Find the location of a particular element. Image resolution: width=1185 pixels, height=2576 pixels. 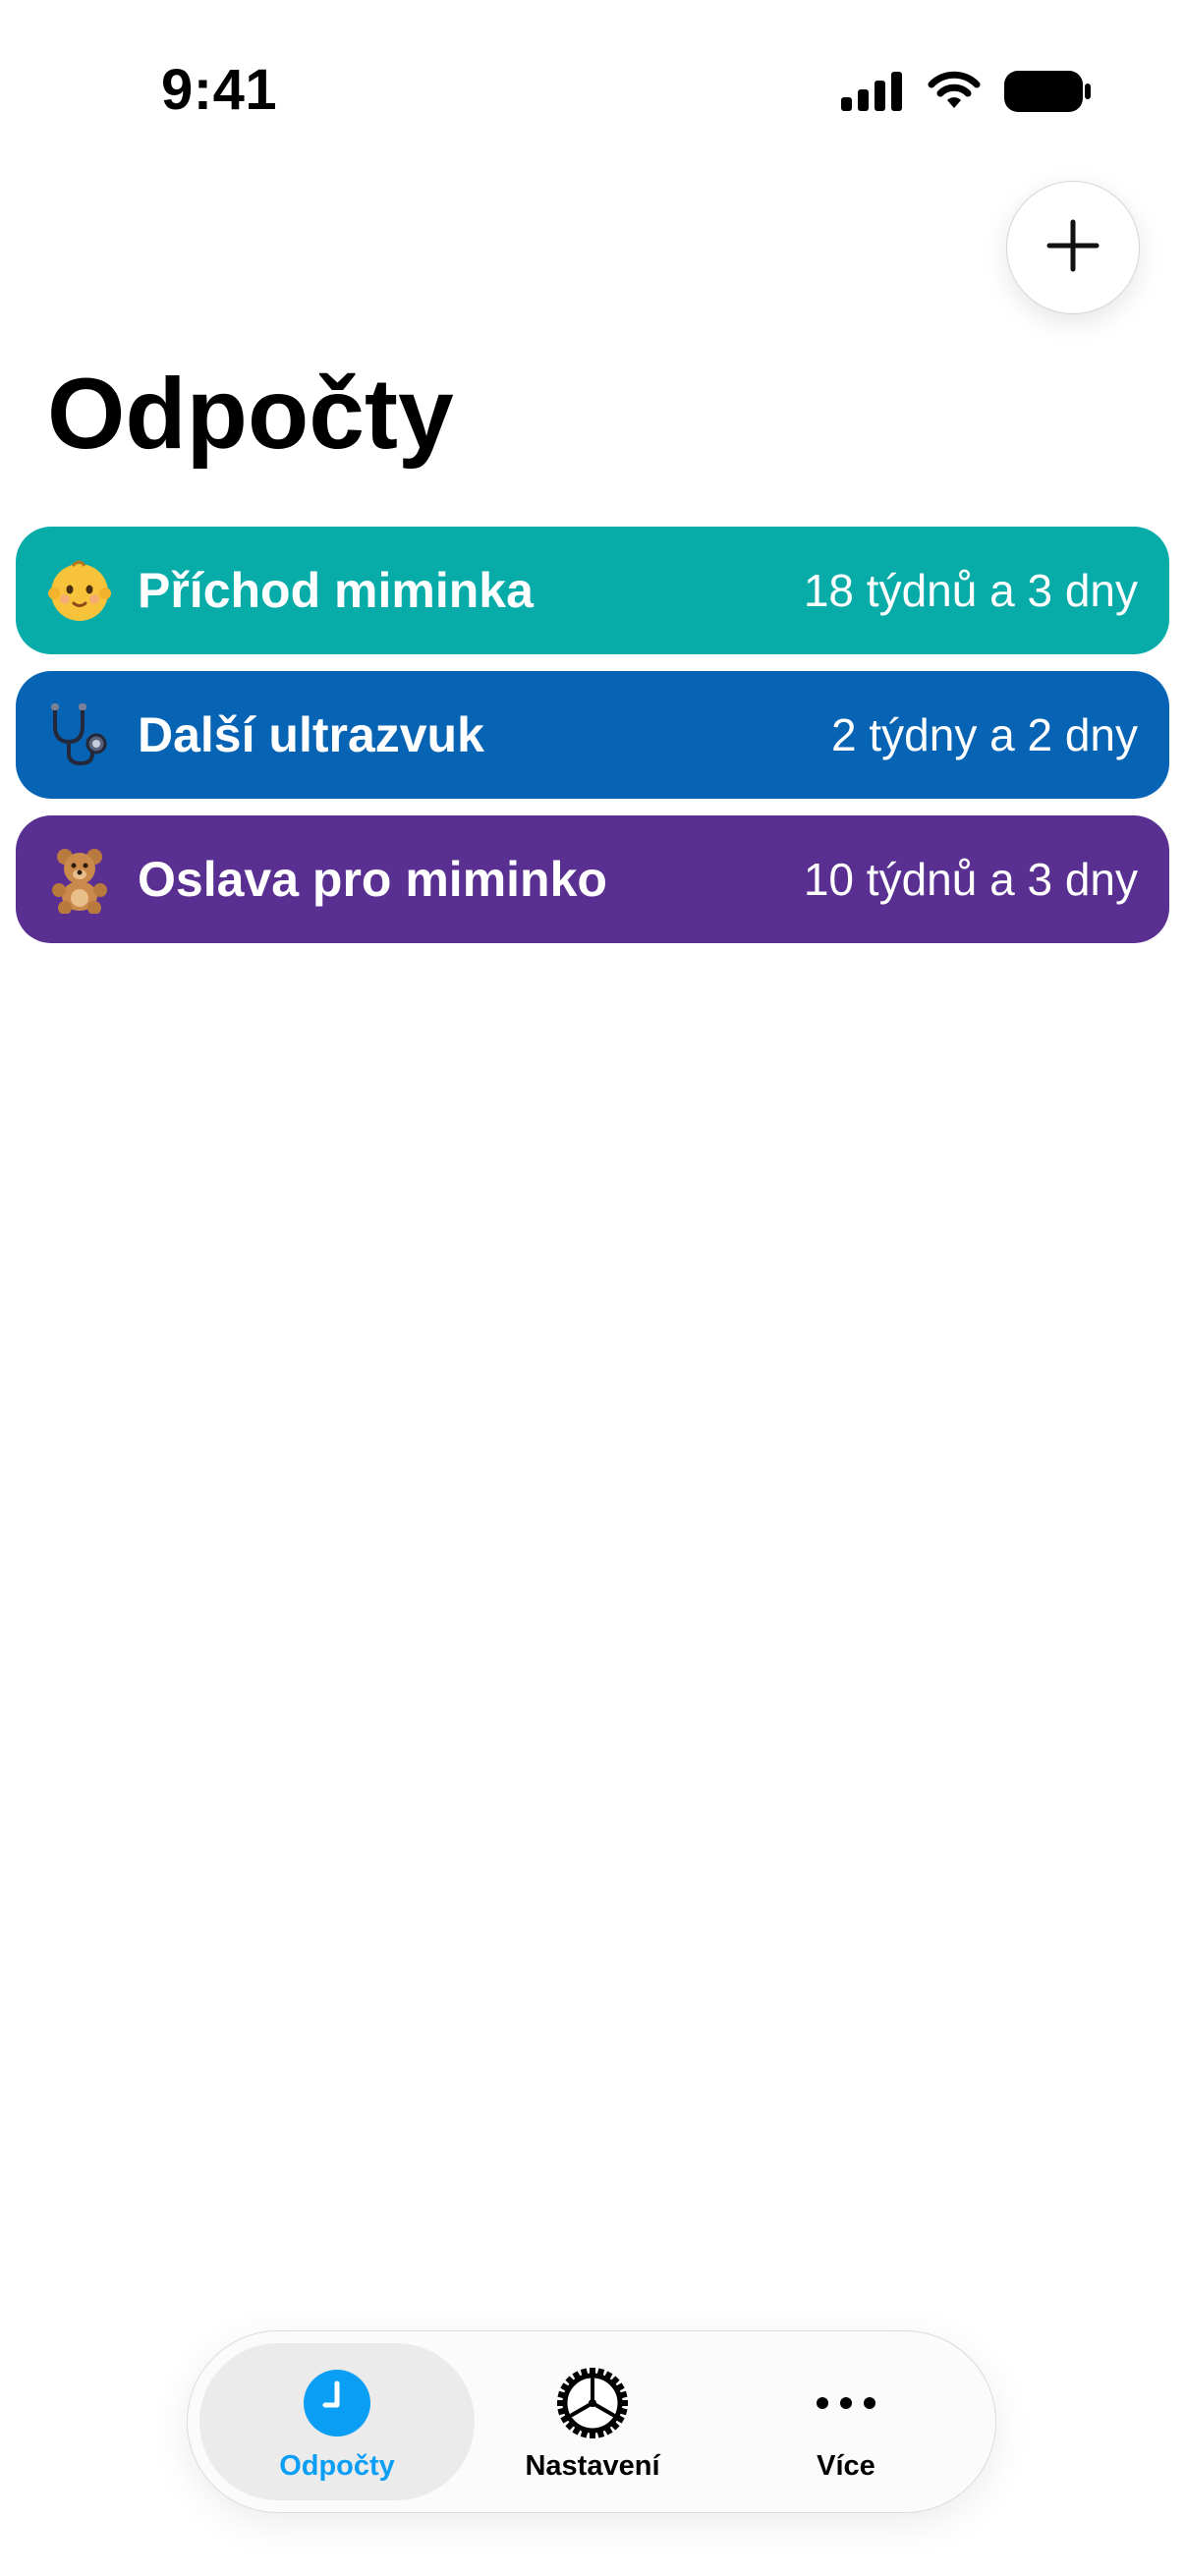

add-countdown-button is located at coordinates (1073, 247).